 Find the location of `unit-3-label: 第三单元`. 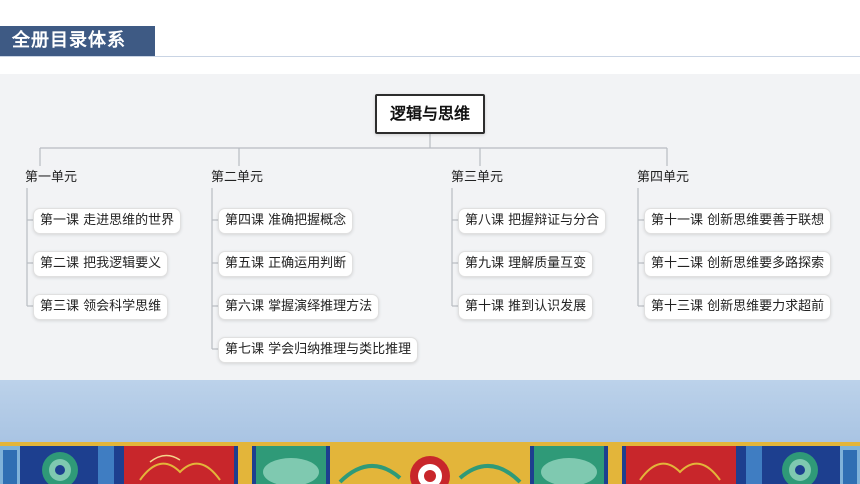

unit-3-label: 第三单元 is located at coordinates (477, 178).